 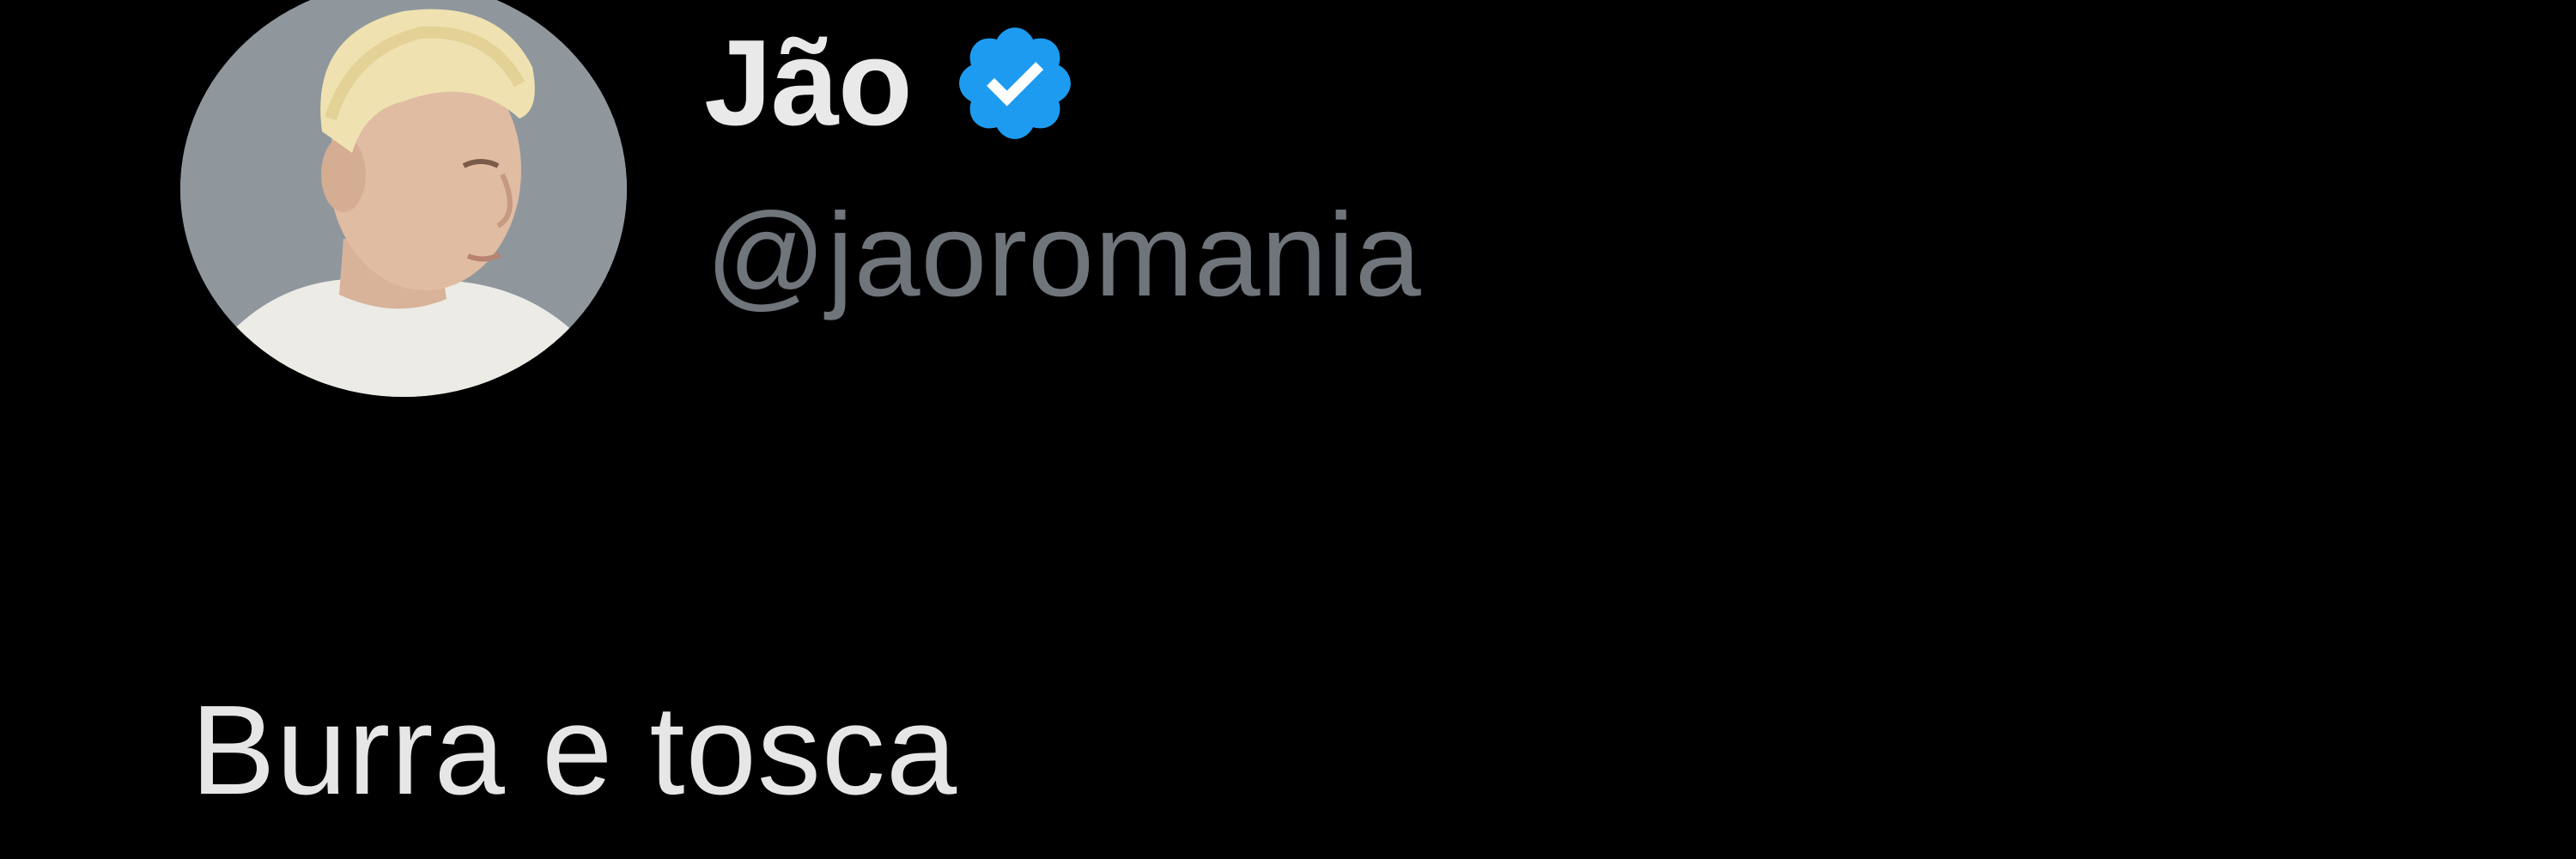 I want to click on author-name-row: Jão, so click(x=892, y=84).